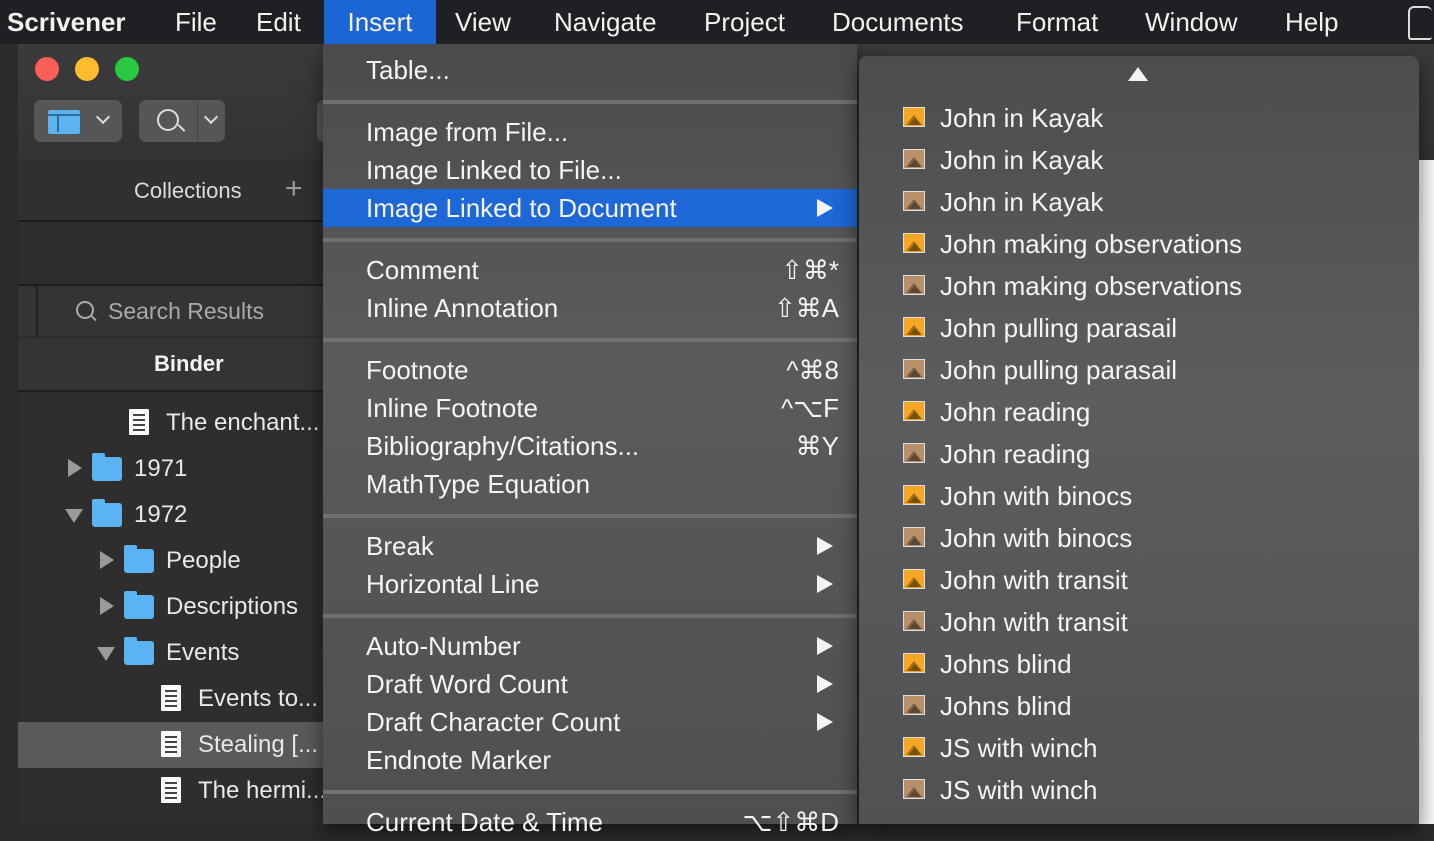  I want to click on menu-view: View, so click(483, 22).